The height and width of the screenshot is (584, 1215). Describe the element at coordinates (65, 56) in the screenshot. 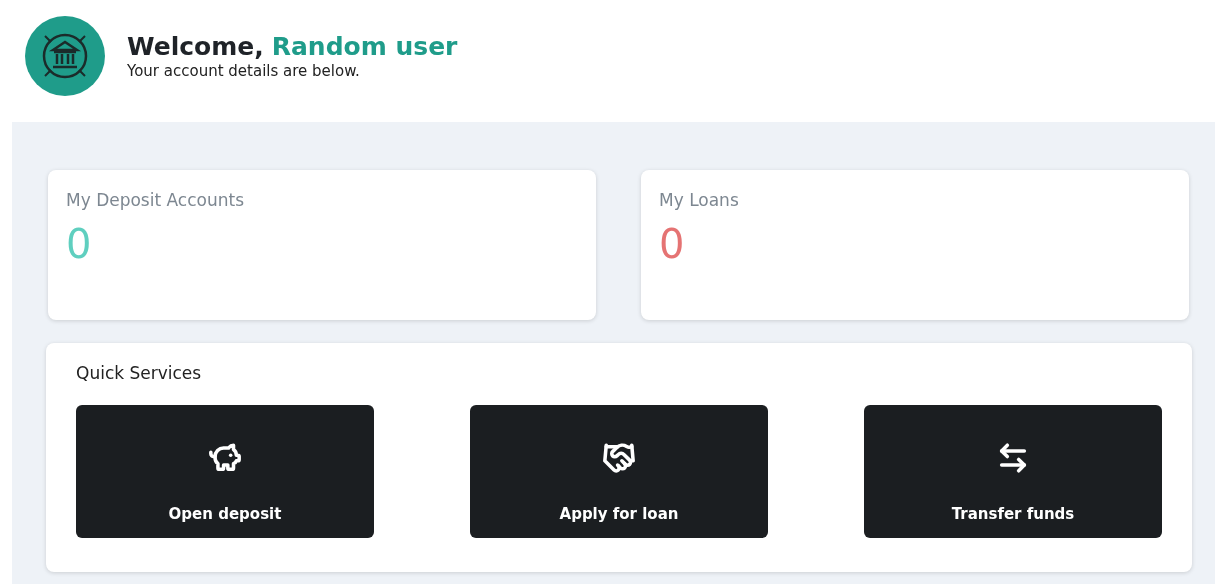

I see `bank-logo-icon` at that location.